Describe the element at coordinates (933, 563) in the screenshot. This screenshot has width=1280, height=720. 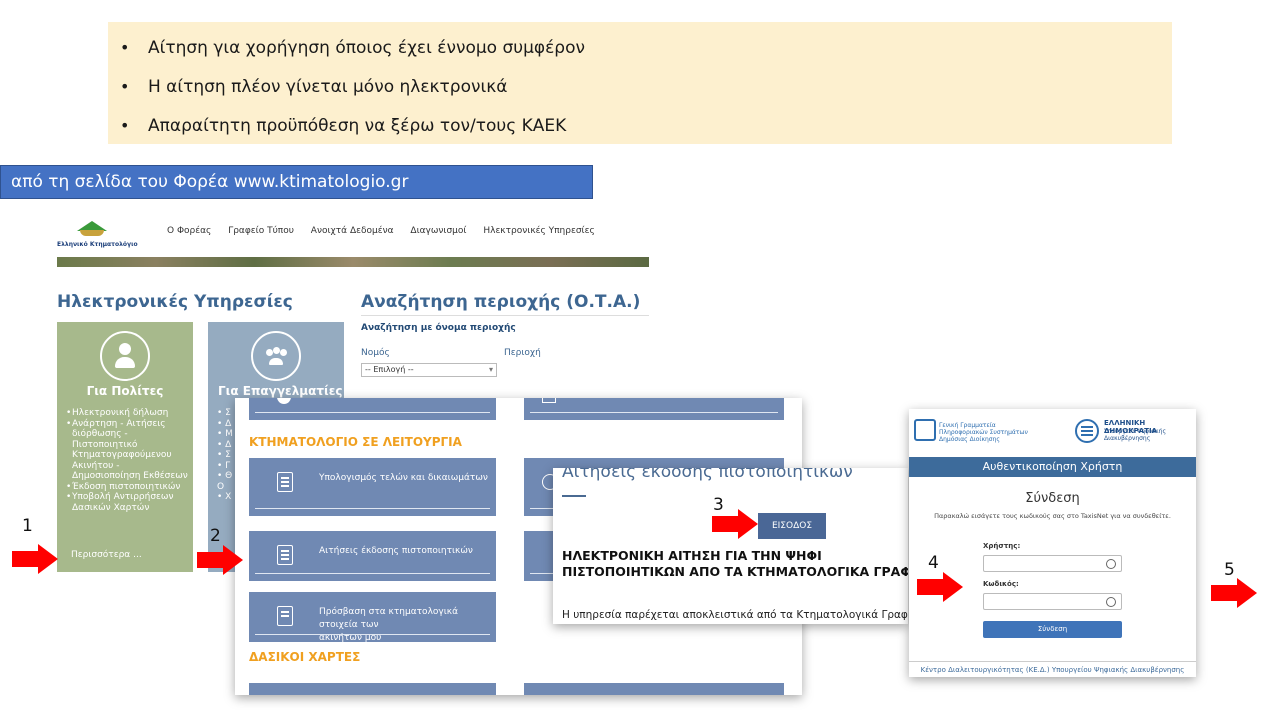
I see `step-number-4: 4` at that location.